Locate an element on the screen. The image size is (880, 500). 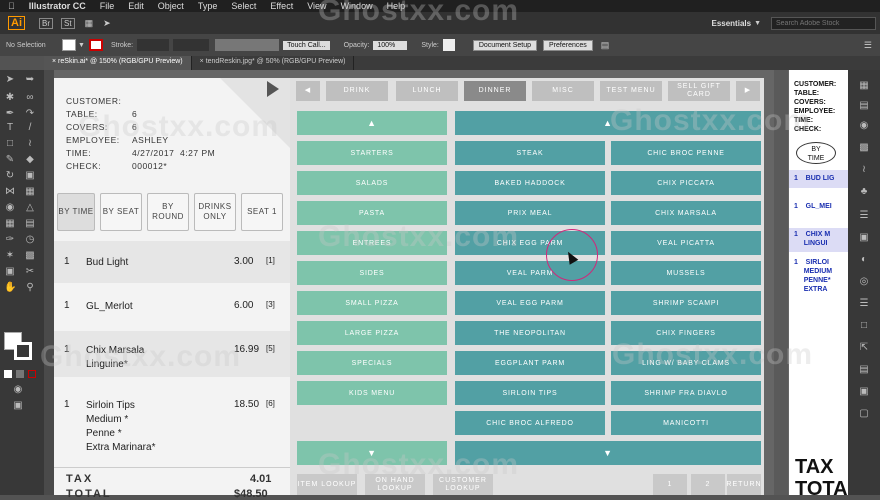
pencil-icon: ✎ is located at coordinates (10, 160).